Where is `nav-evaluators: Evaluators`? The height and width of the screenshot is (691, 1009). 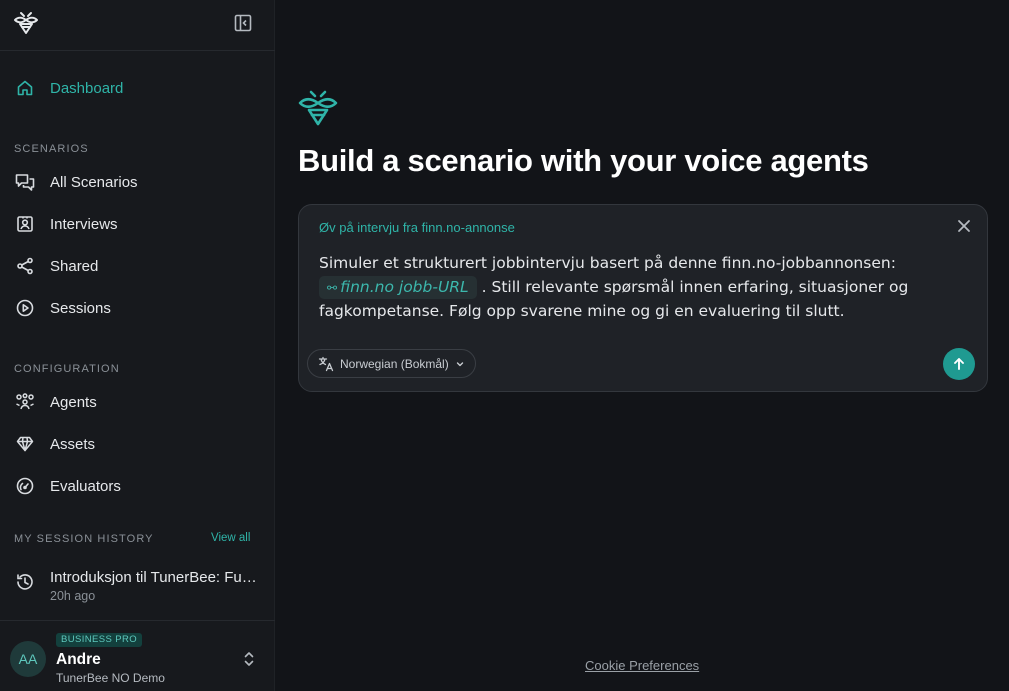
nav-evaluators: Evaluators is located at coordinates (137, 486).